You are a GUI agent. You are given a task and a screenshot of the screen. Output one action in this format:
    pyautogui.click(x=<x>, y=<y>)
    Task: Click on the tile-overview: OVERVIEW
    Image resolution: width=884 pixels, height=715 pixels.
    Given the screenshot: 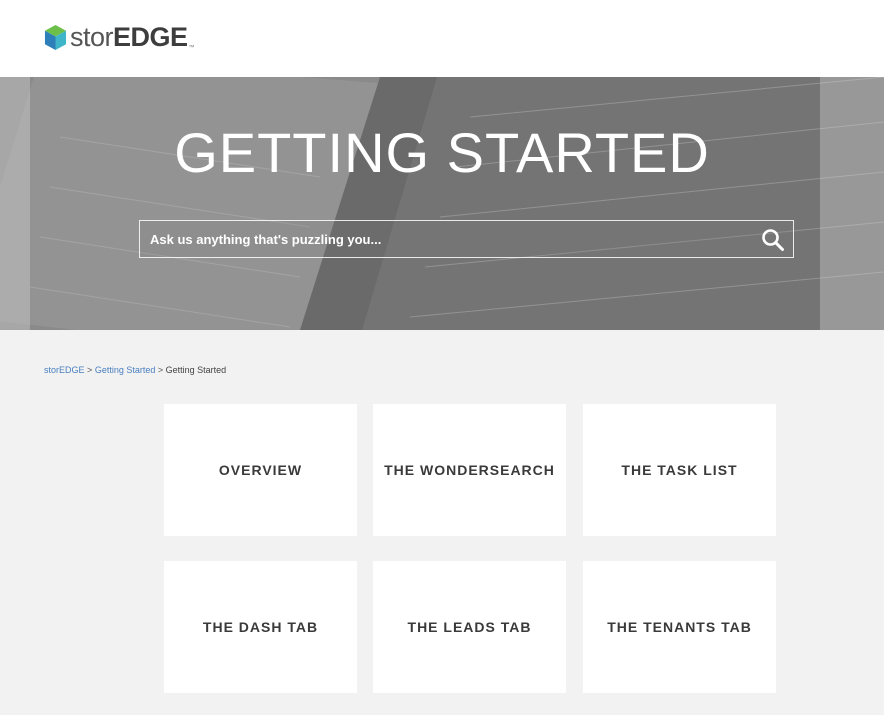 What is the action you would take?
    pyautogui.click(x=260, y=470)
    